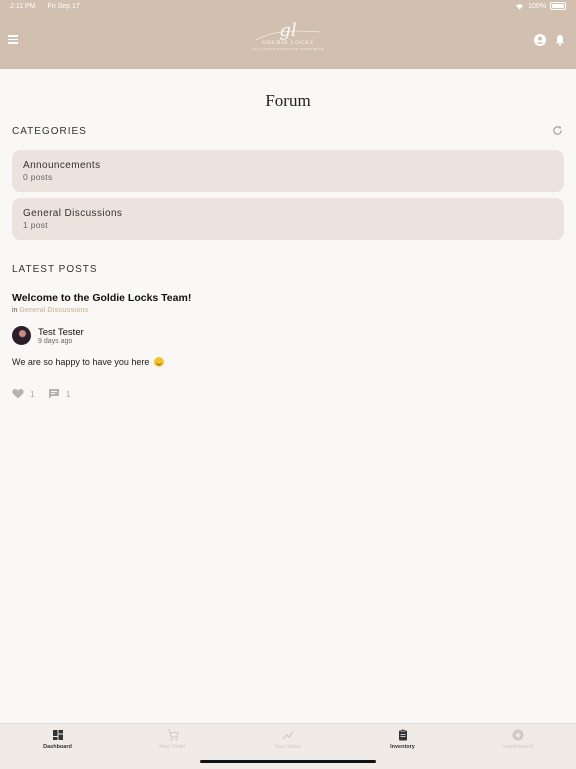 The height and width of the screenshot is (769, 576). I want to click on tab-label: Leaderboard, so click(517, 747).